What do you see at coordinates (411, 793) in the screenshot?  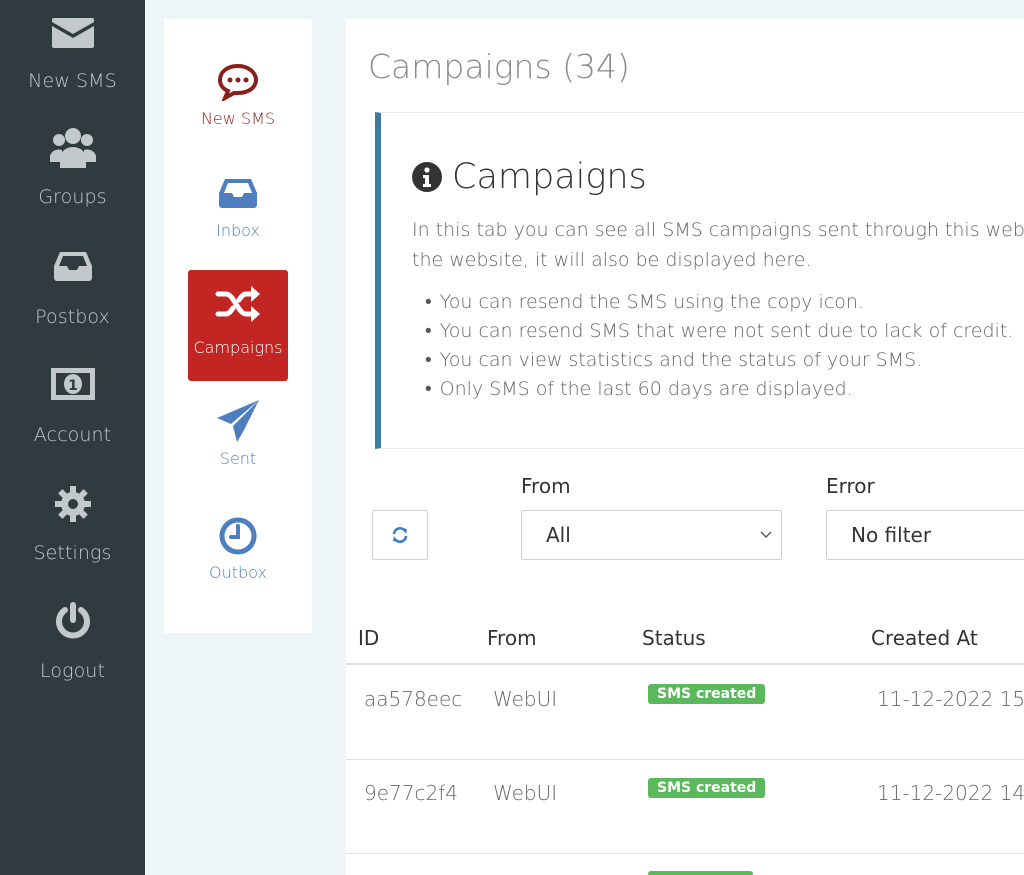 I see `cell-id: 9e77c2f4` at bounding box center [411, 793].